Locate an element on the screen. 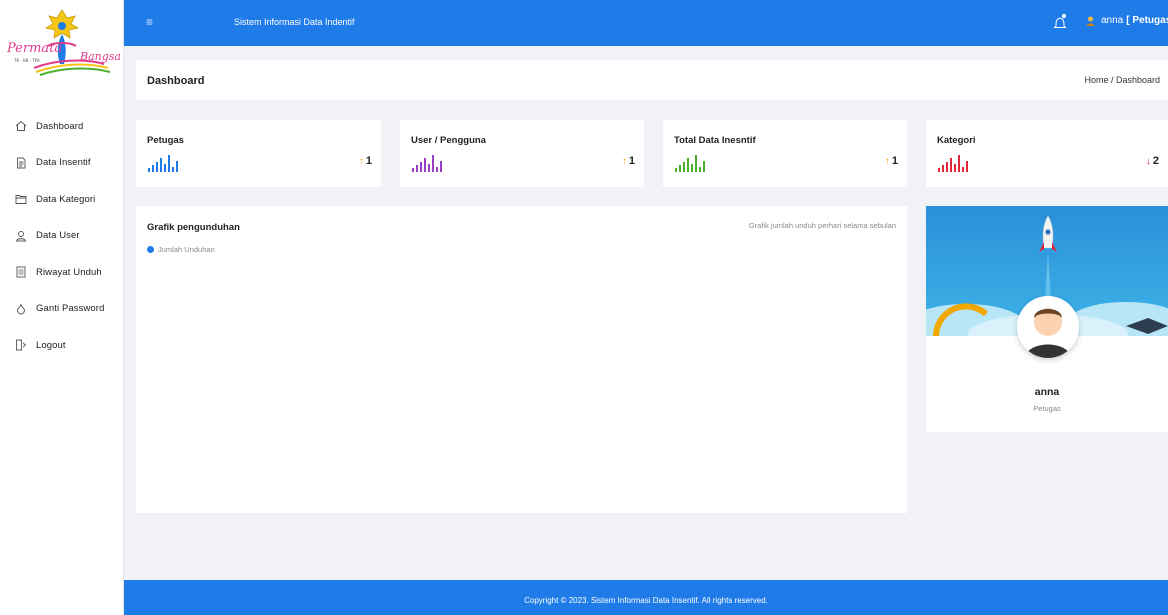 This screenshot has height=615, width=1168. user-menu: anna [ Petugas ] ⌄ is located at coordinates (1127, 20).